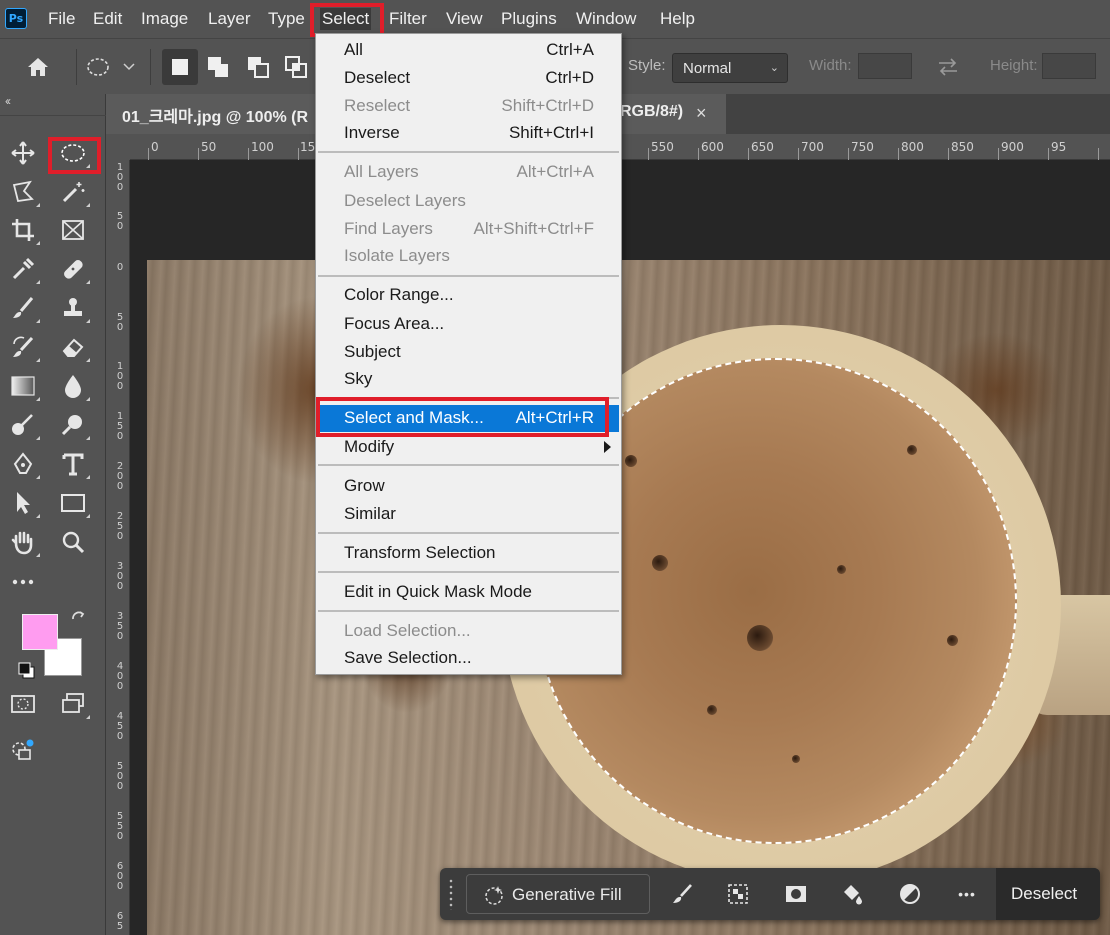  I want to click on menu-item-transform-selection: Transform Selection, so click(468, 553).